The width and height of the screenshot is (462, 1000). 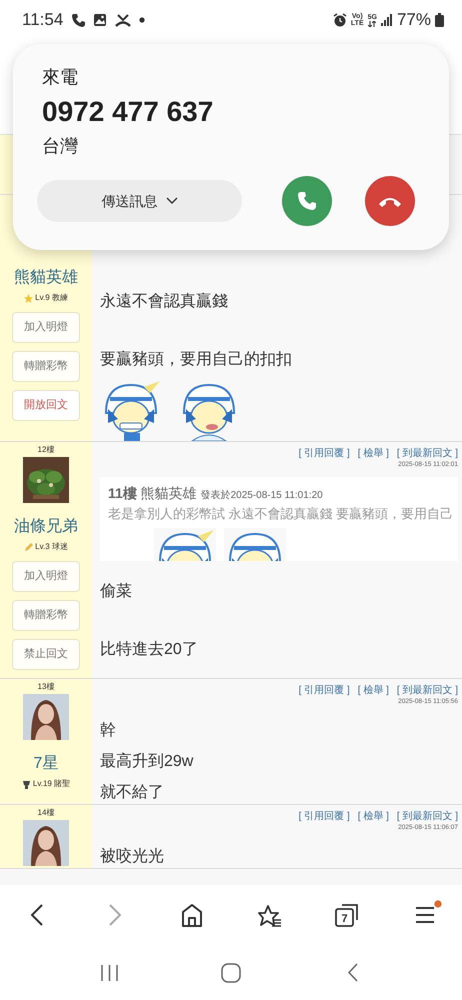 I want to click on floor-number: 12樓, so click(x=46, y=450).